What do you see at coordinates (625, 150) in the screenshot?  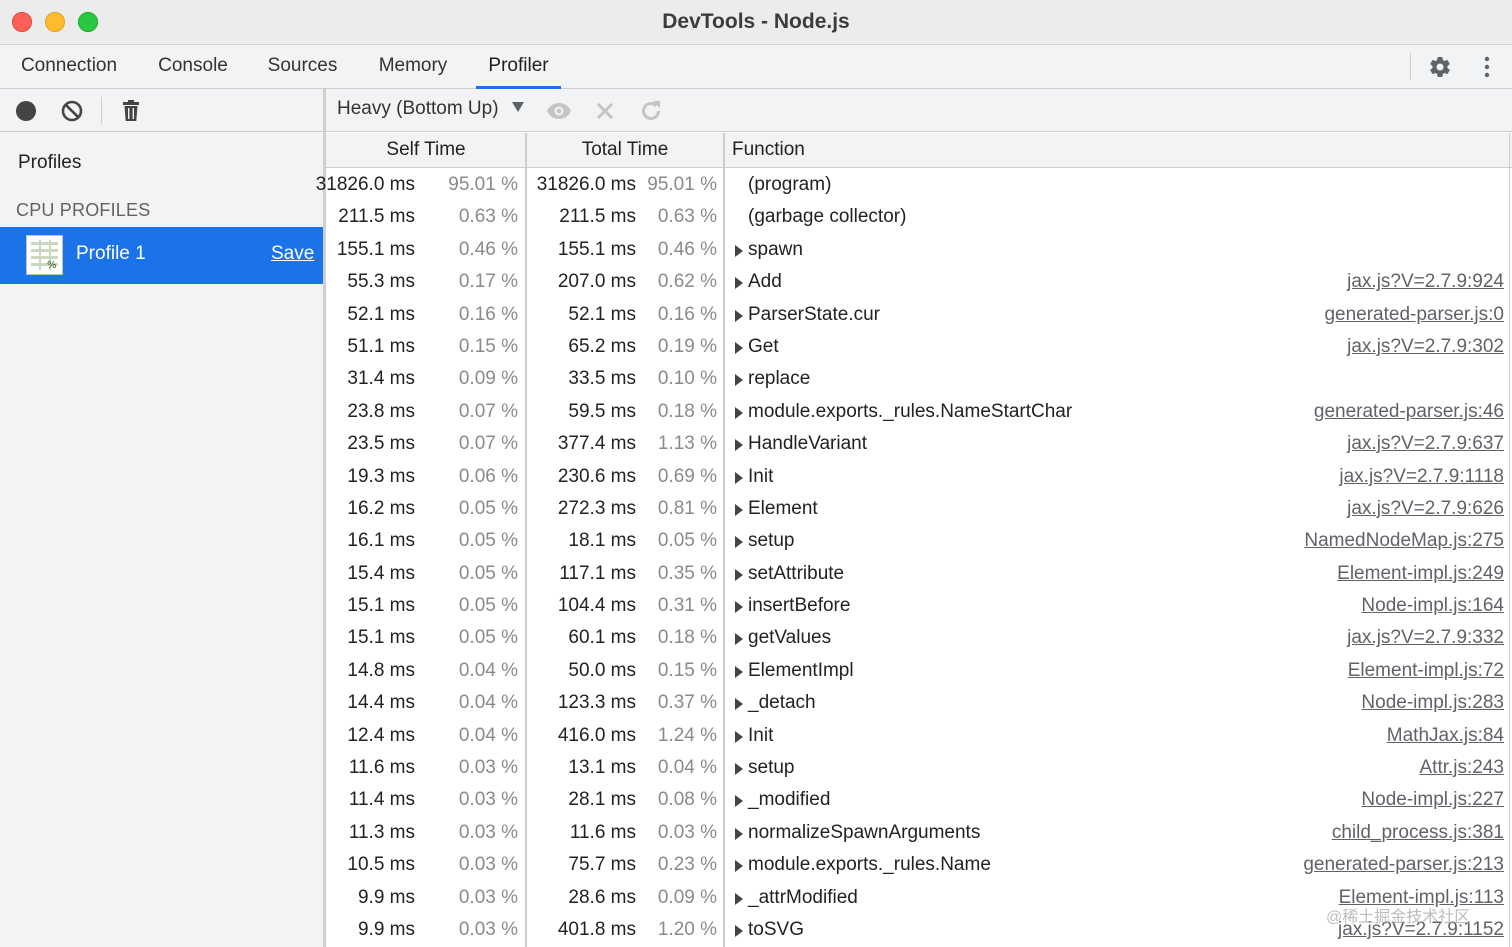 I see `column-header-total-time: Total Time` at bounding box center [625, 150].